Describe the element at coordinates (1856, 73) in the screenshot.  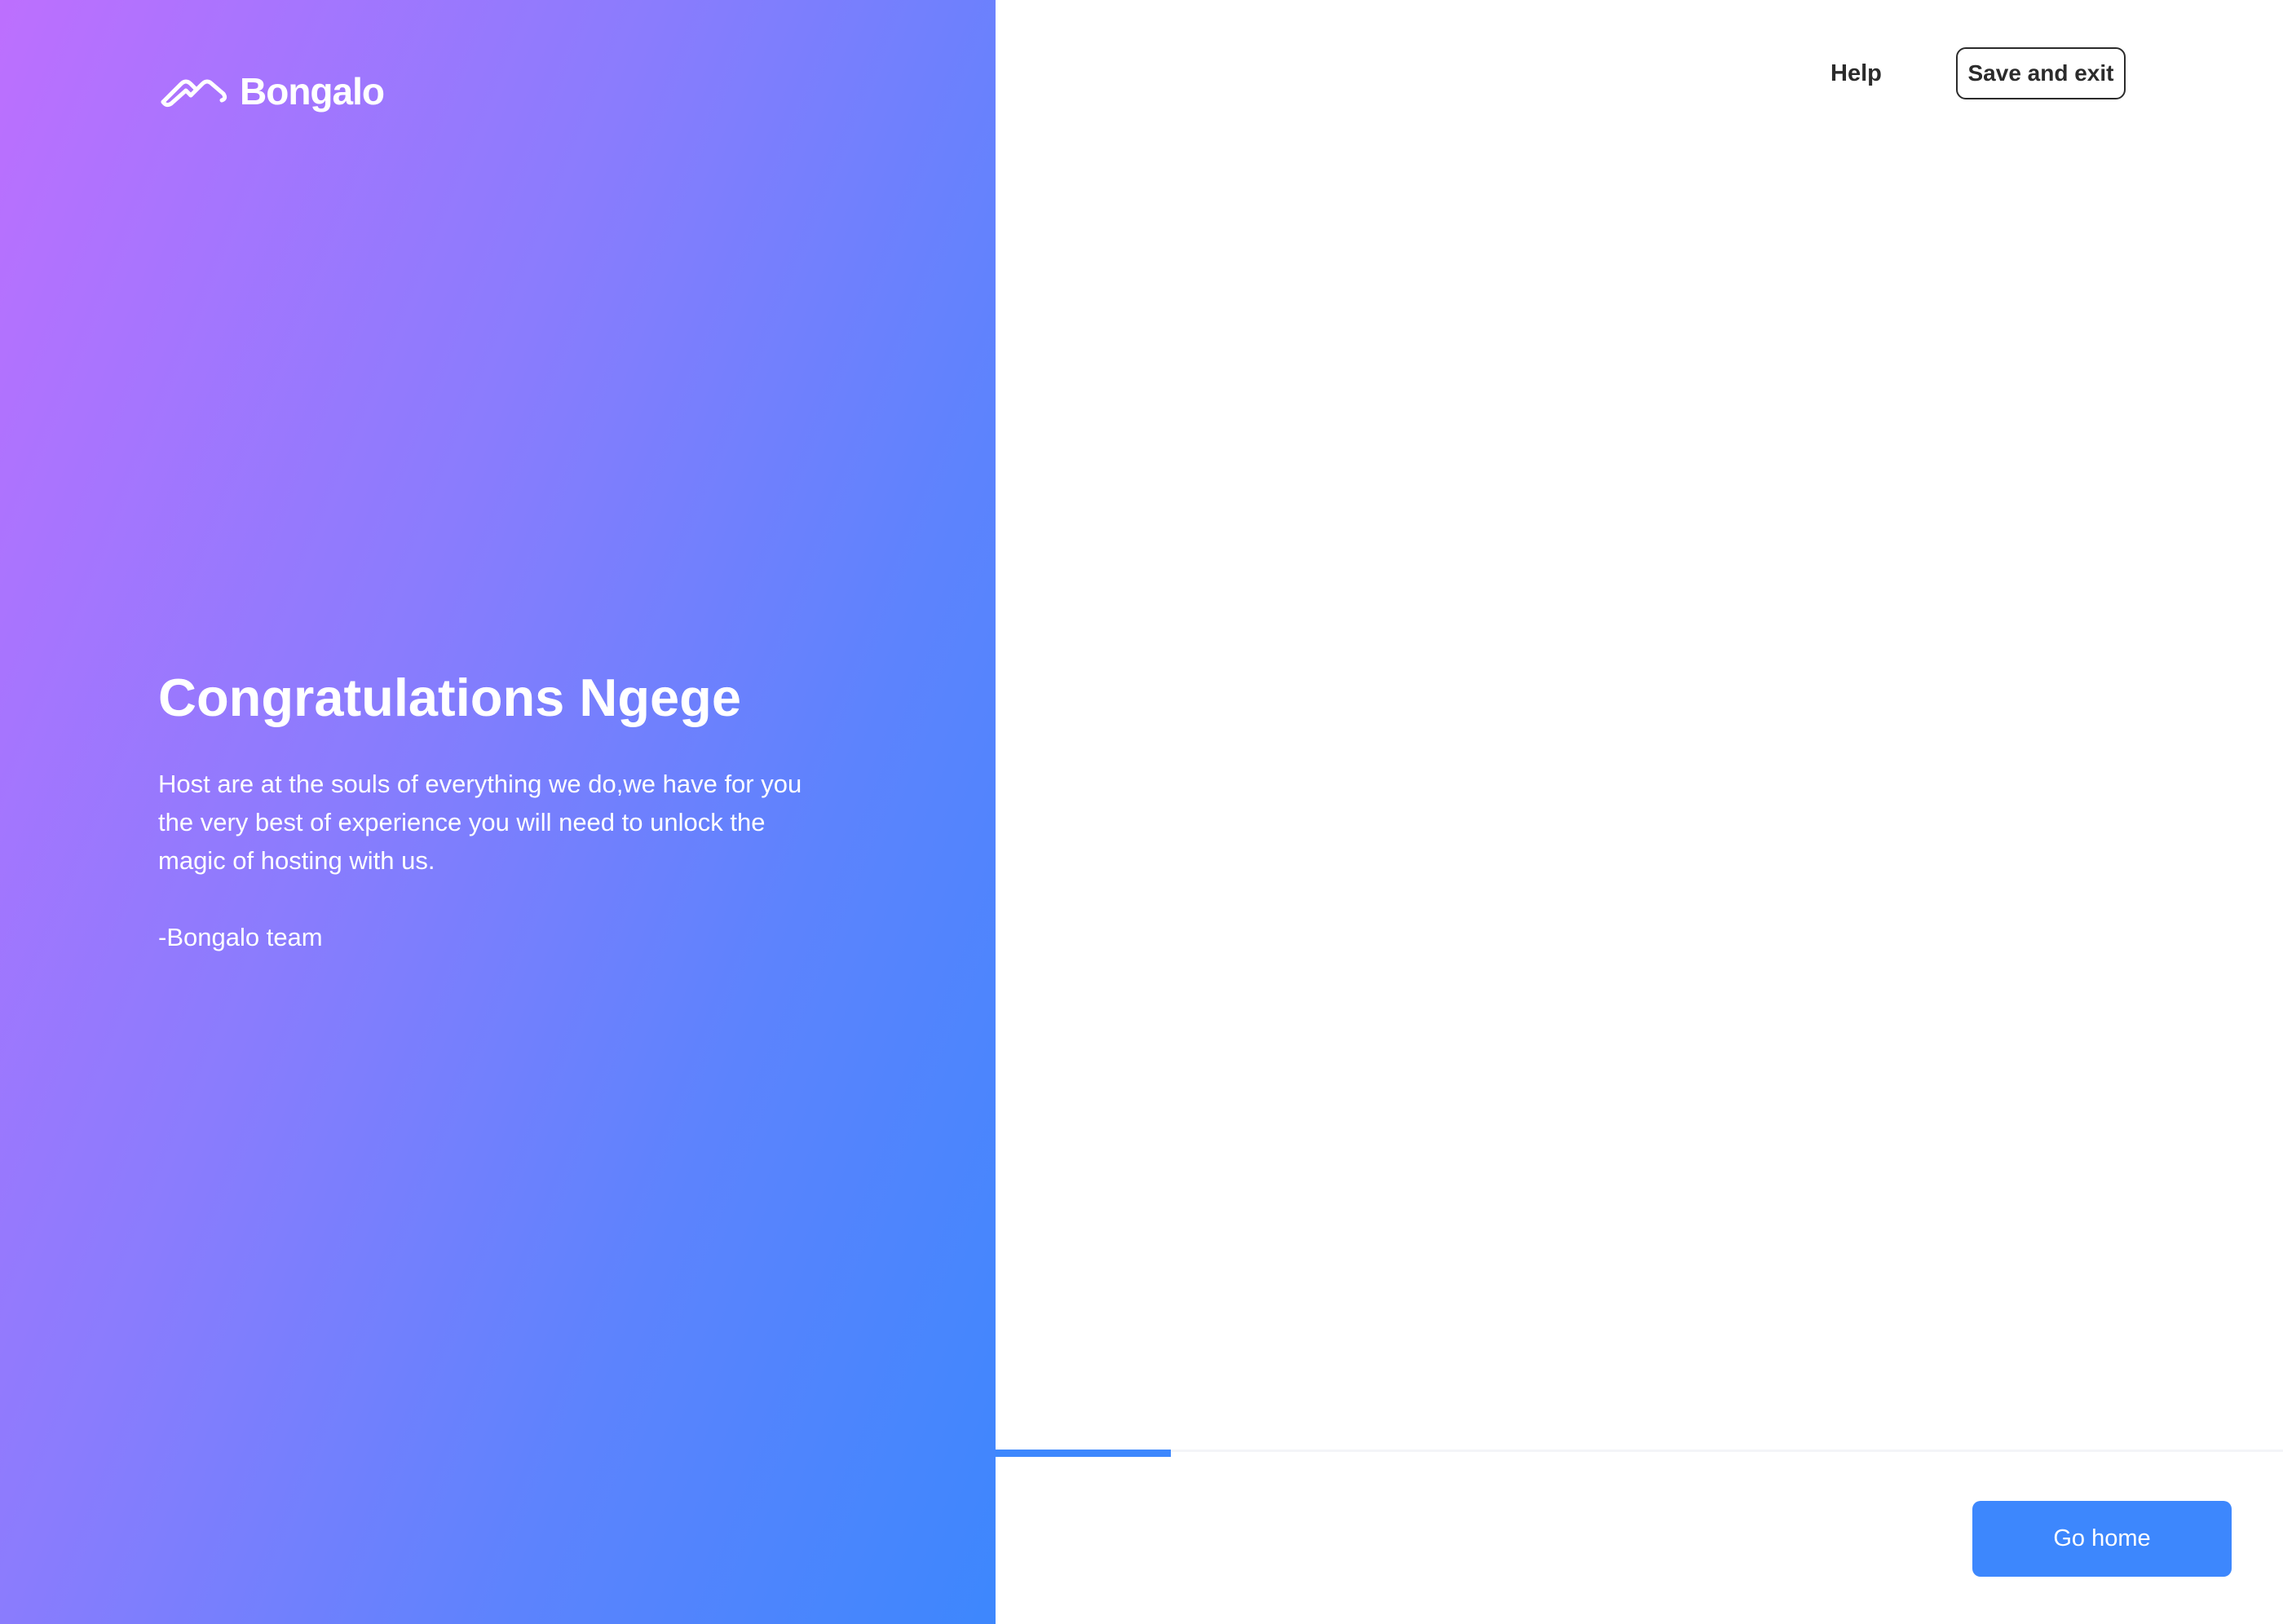
I see `help-link: Help` at that location.